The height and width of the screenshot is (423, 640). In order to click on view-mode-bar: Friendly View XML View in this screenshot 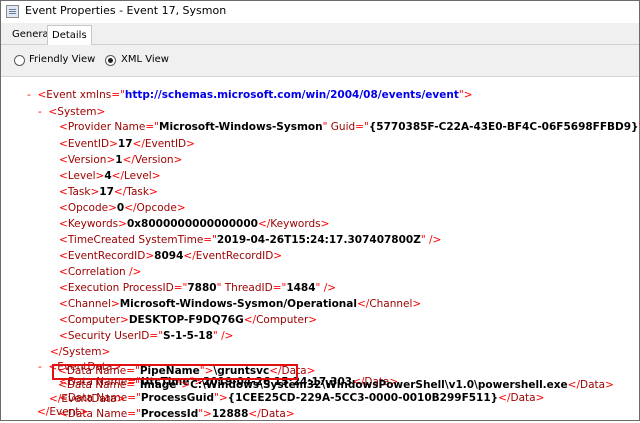, I will do `click(320, 61)`.